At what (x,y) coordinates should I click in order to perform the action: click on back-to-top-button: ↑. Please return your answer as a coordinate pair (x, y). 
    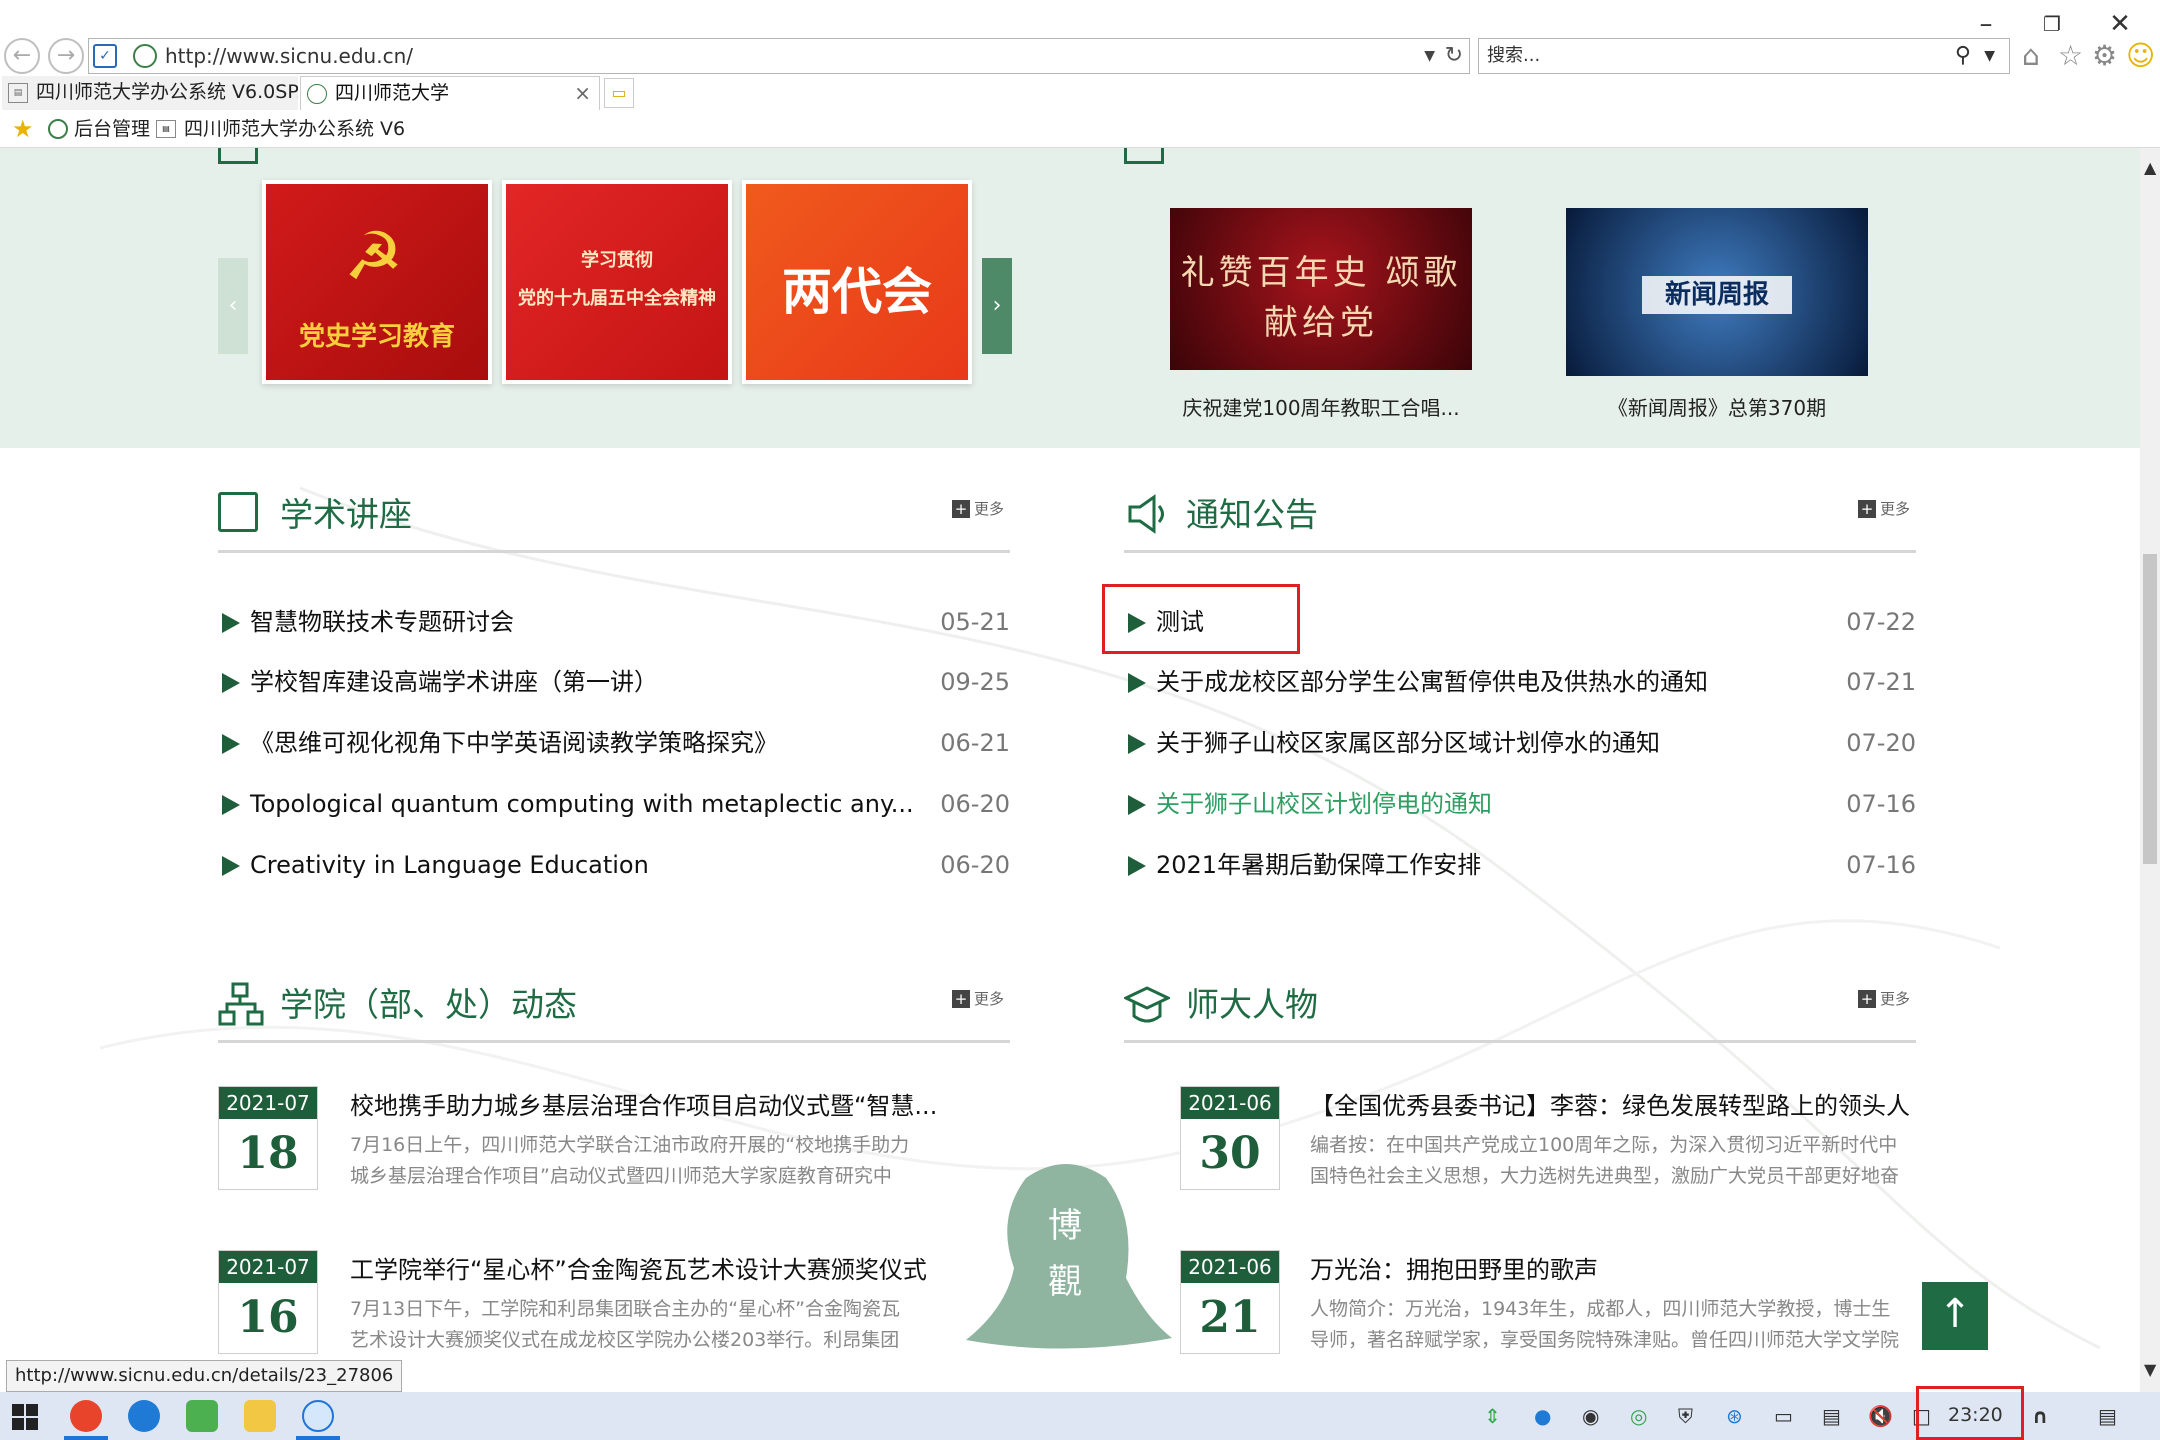
    Looking at the image, I should click on (1955, 1316).